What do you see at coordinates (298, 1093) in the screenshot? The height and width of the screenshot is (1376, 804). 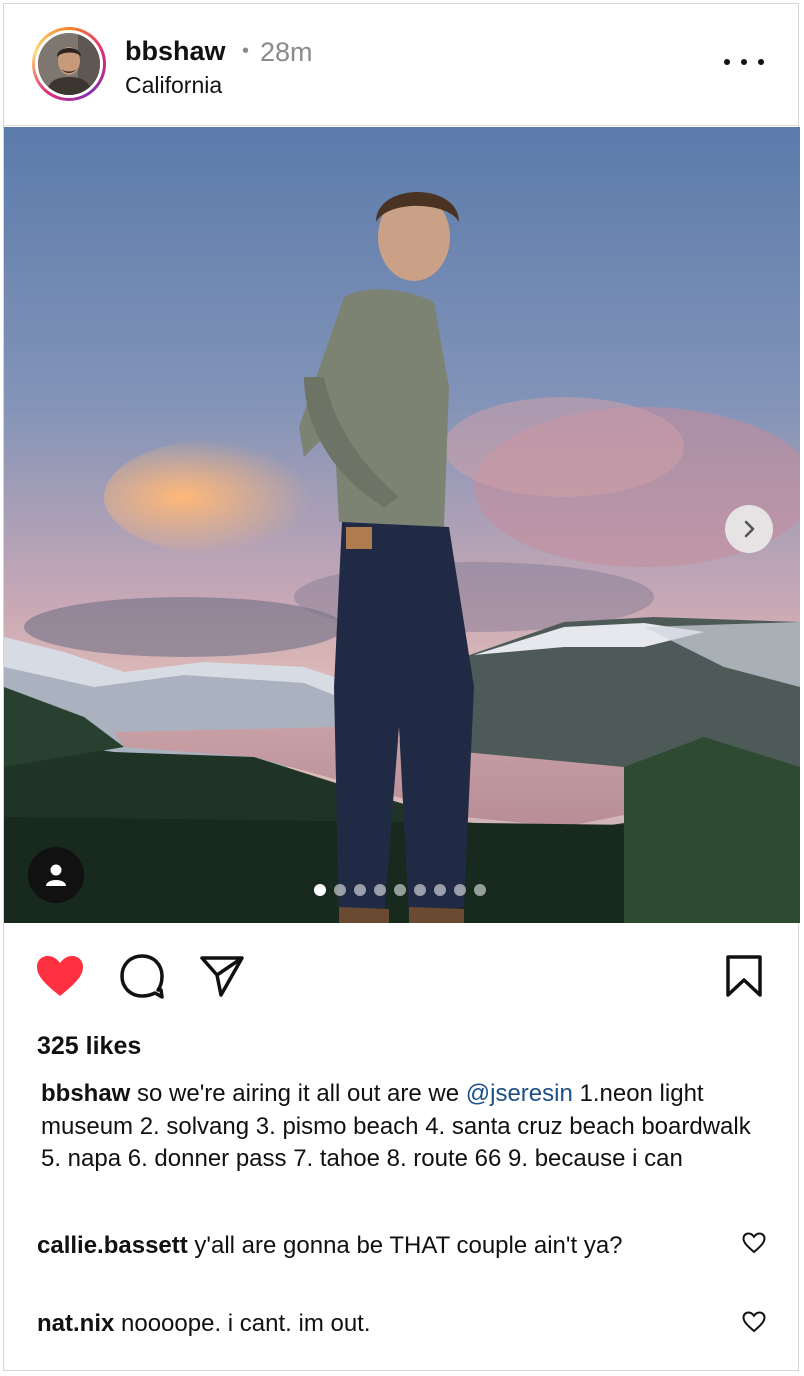 I see `caption-text: so we're airing it all out are we` at bounding box center [298, 1093].